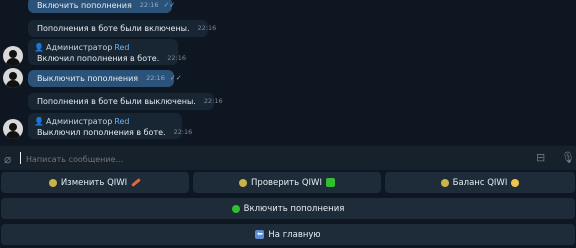 The width and height of the screenshot is (576, 248). I want to click on message-incoming: Пополнения в боте были выключены. 22:16, so click(125, 101).